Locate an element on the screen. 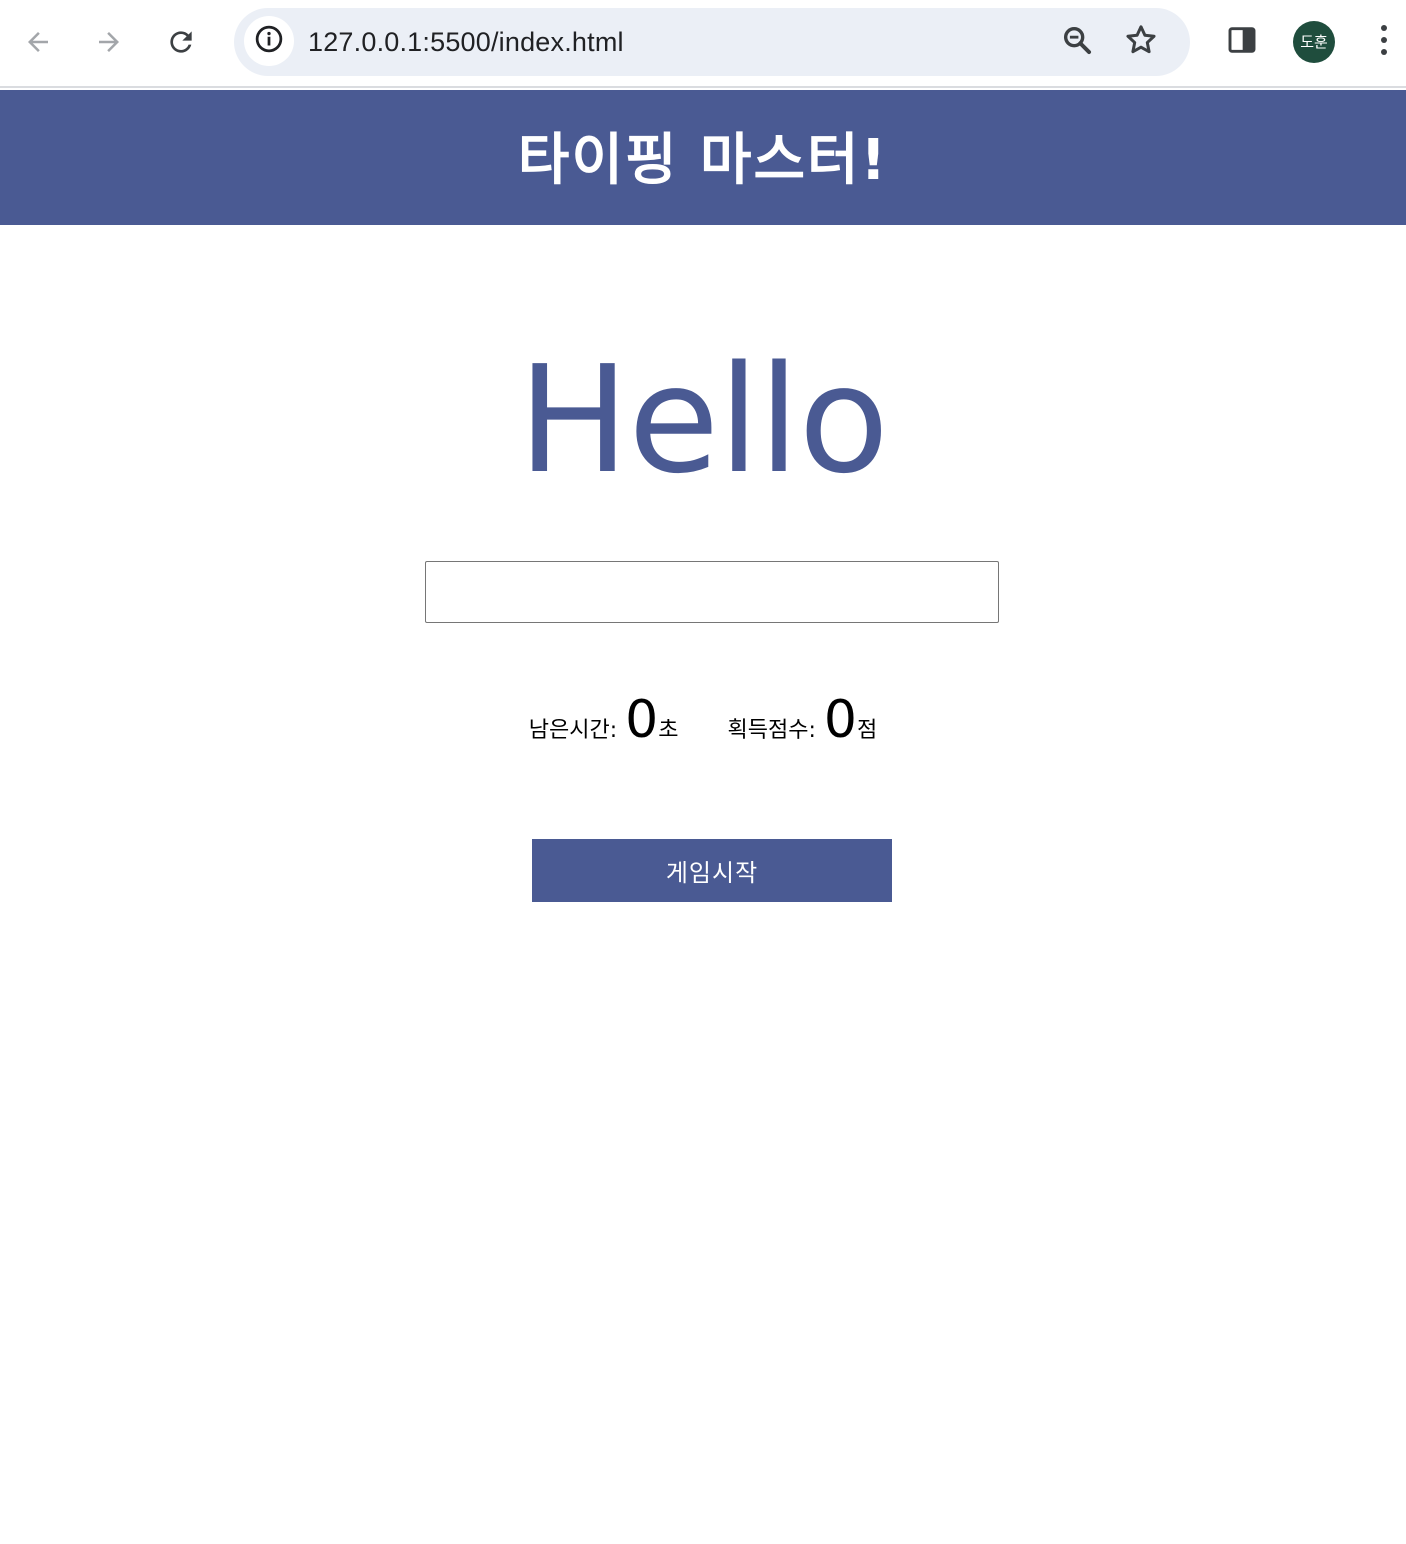 The width and height of the screenshot is (1406, 1544). arrow-right-icon is located at coordinates (109, 42).